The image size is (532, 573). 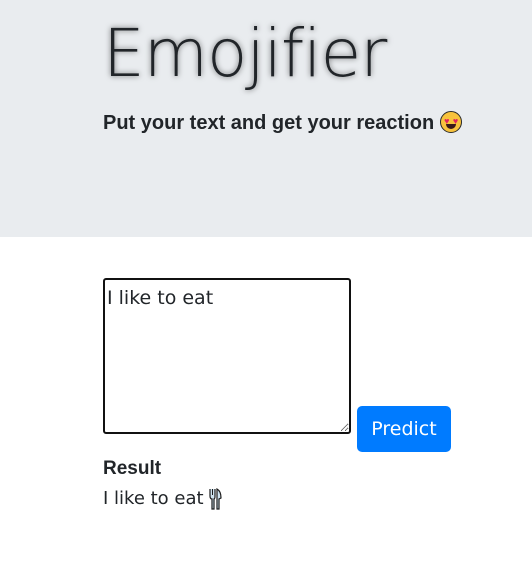 I want to click on page-title: Emojifier, so click(x=245, y=53).